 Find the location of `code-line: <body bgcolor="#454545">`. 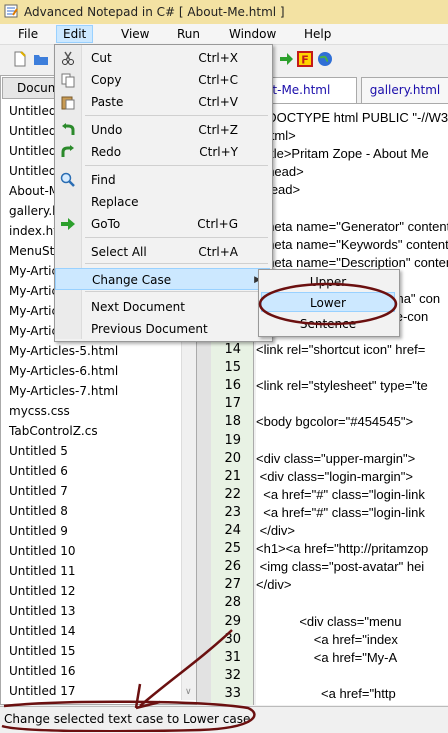

code-line: <body bgcolor="#454545"> is located at coordinates (335, 422).